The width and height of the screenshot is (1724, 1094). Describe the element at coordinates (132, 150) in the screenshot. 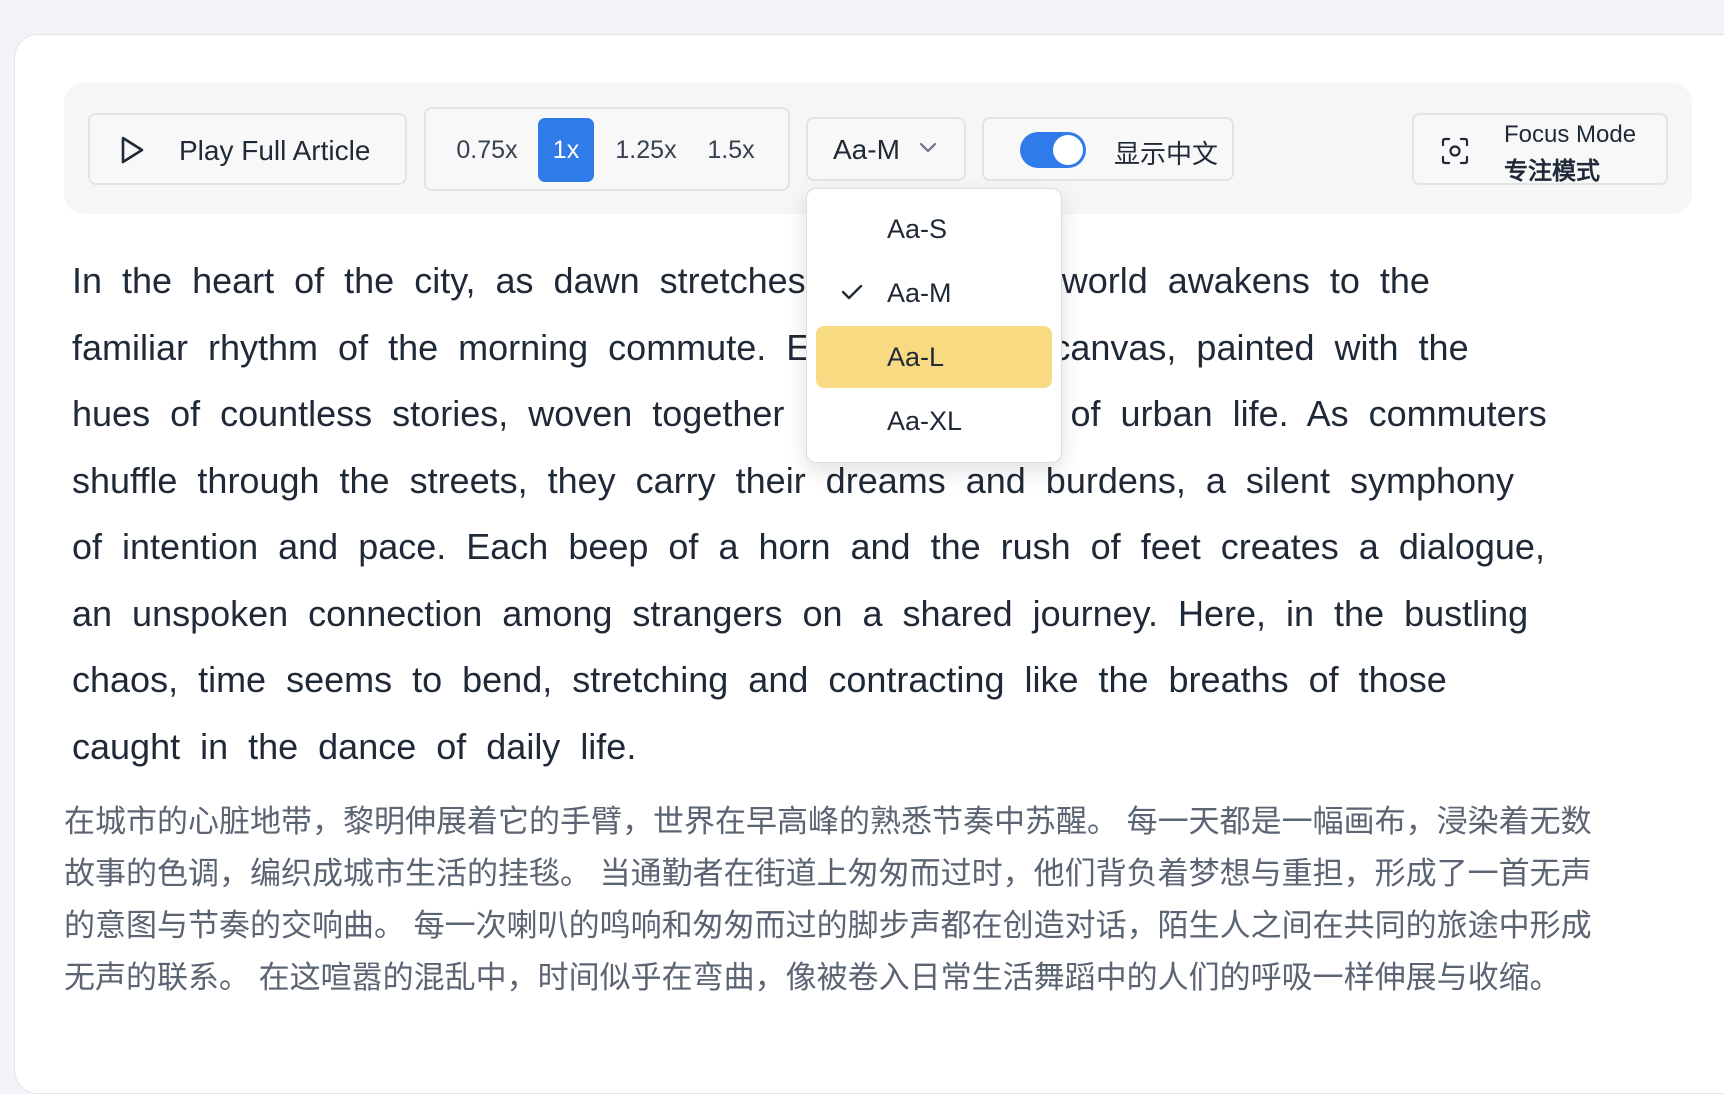

I see `play-icon` at that location.